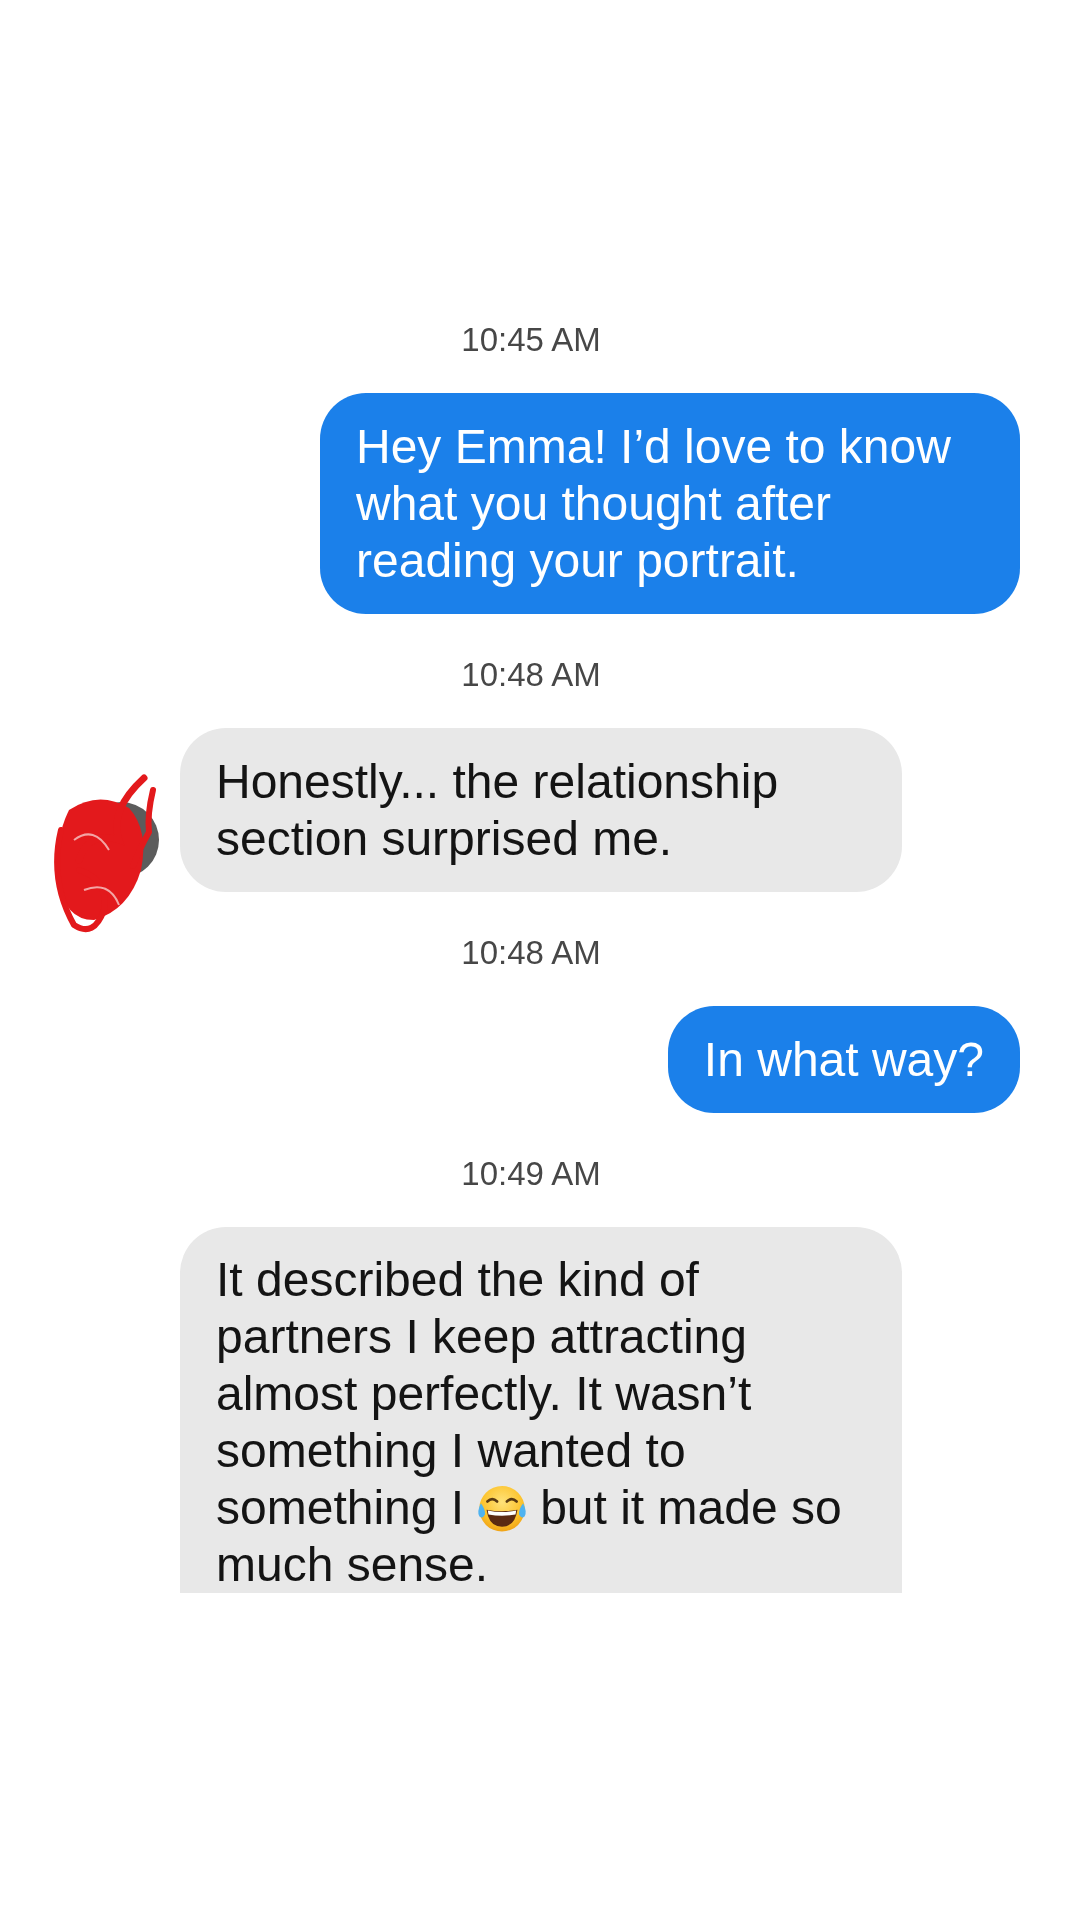 Image resolution: width=1080 pixels, height=1920 pixels. What do you see at coordinates (498, 810) in the screenshot?
I see `message-text: Honestly... the relationship section surprised me.` at bounding box center [498, 810].